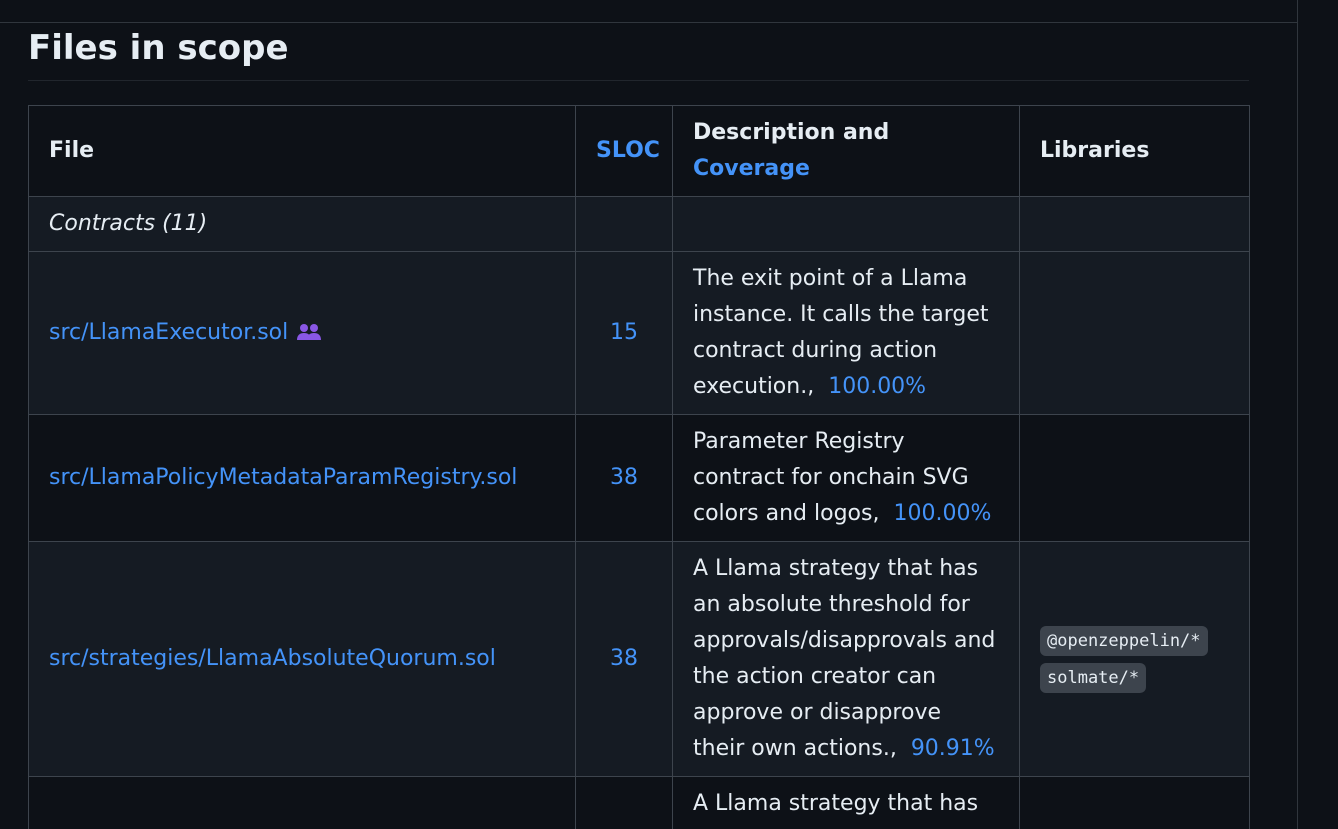 Image resolution: width=1338 pixels, height=829 pixels. Describe the element at coordinates (791, 132) in the screenshot. I see `description-header-label: Description and` at that location.